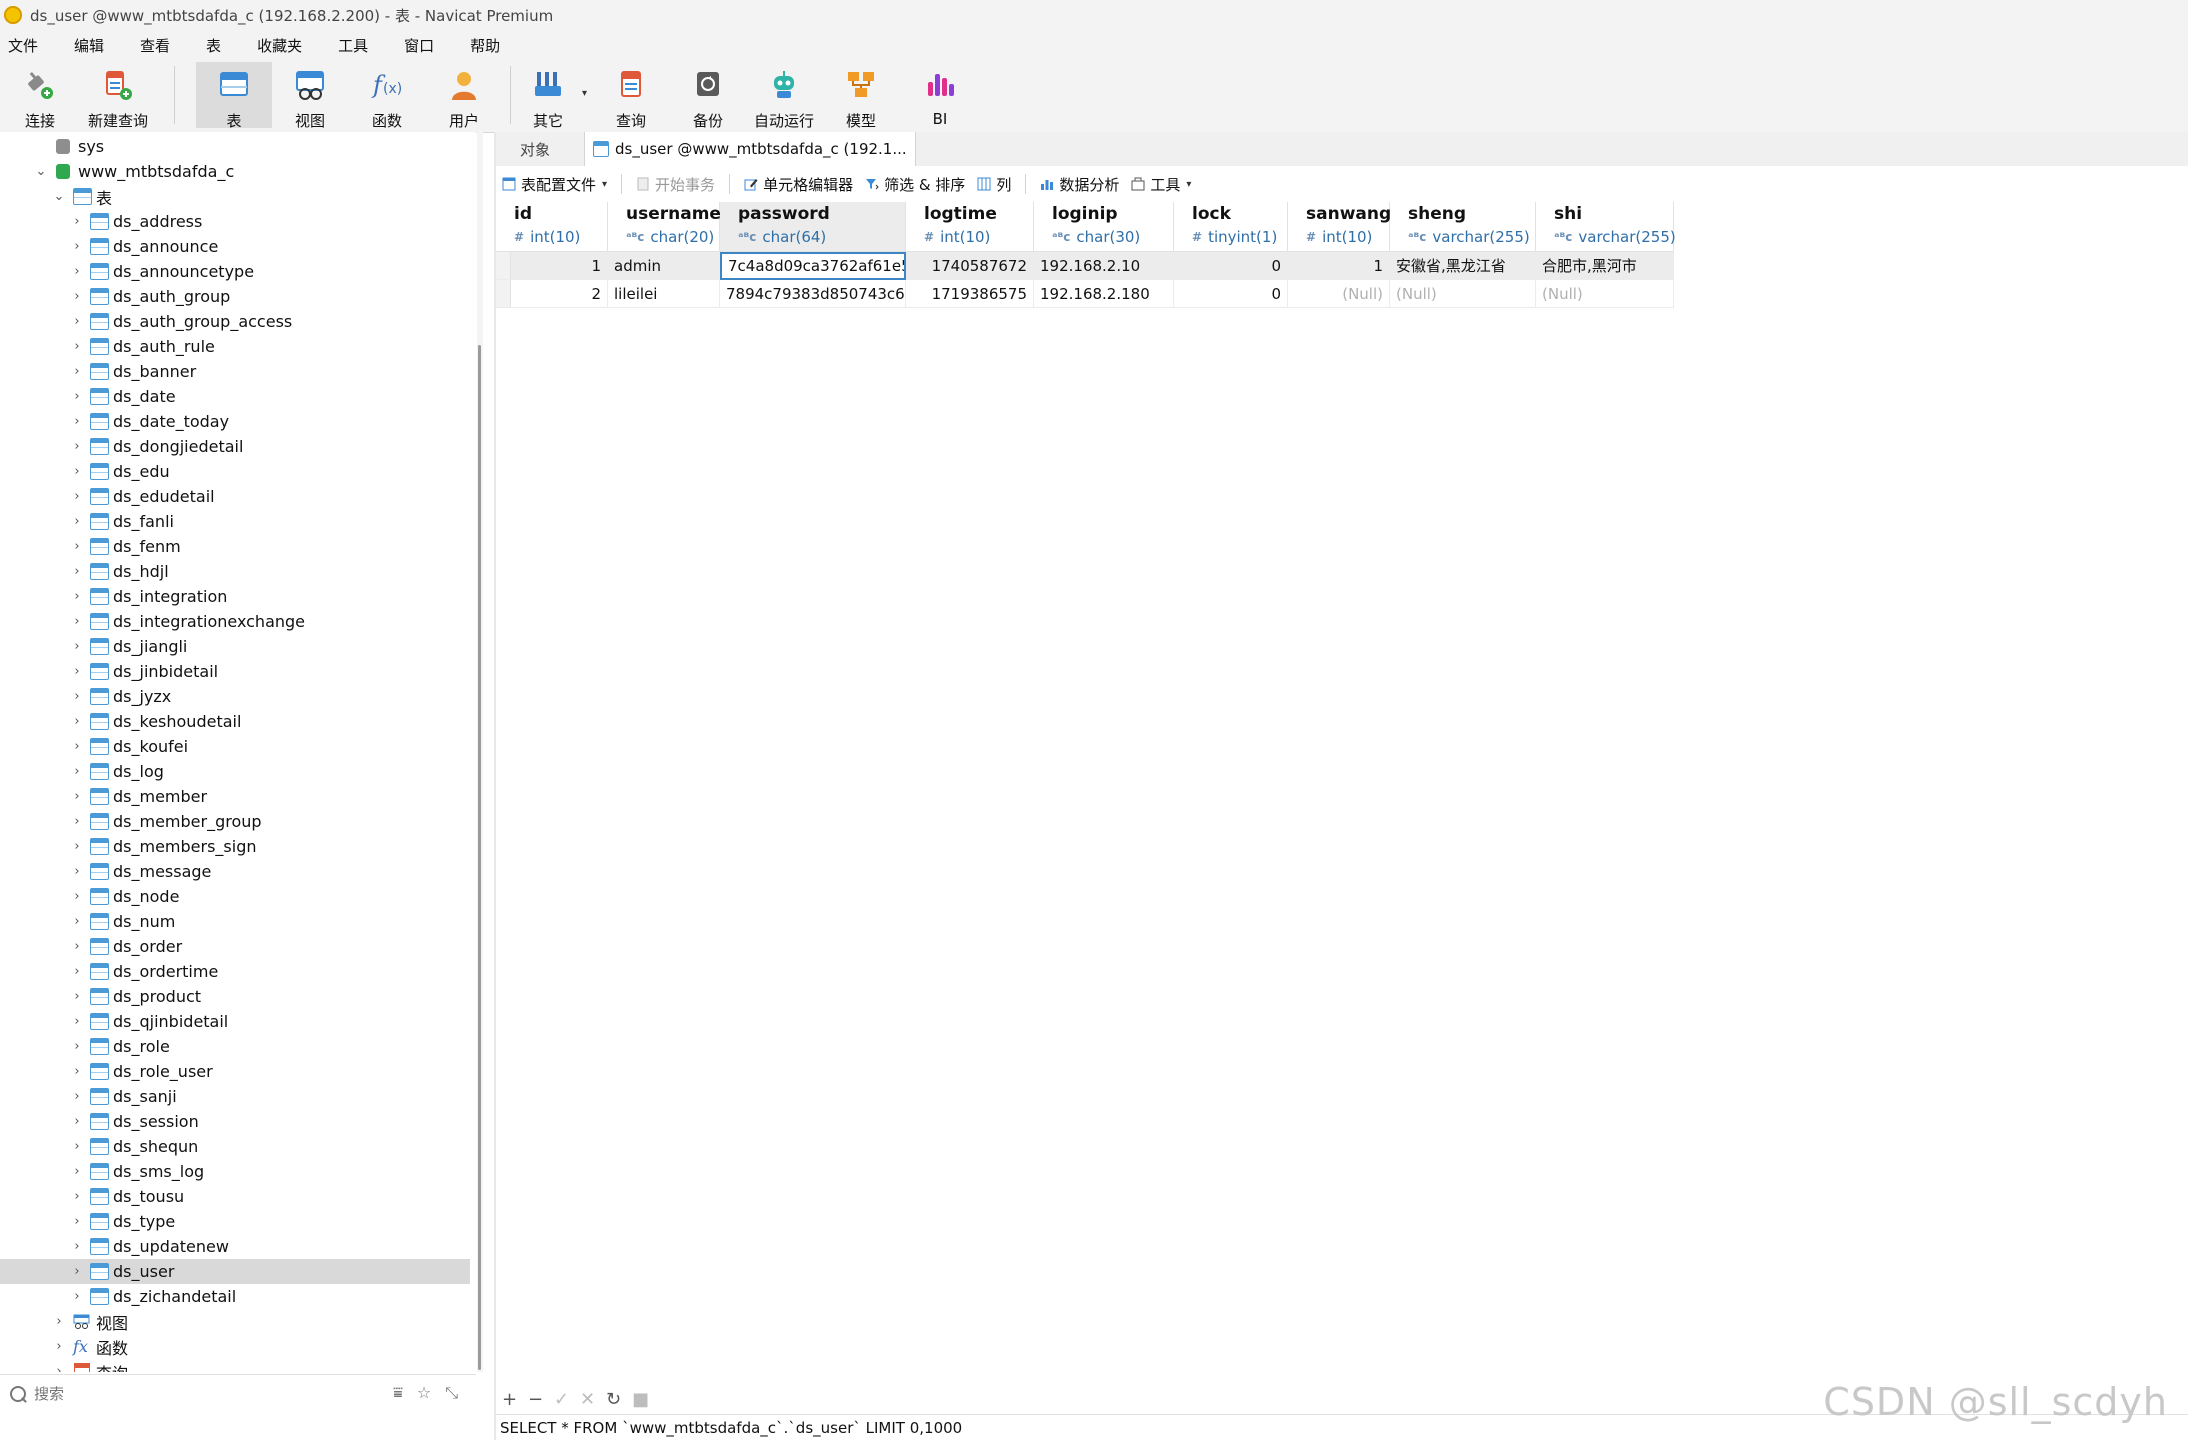  What do you see at coordinates (235, 796) in the screenshot?
I see `sidebar-table-ds_member: › ds_member` at bounding box center [235, 796].